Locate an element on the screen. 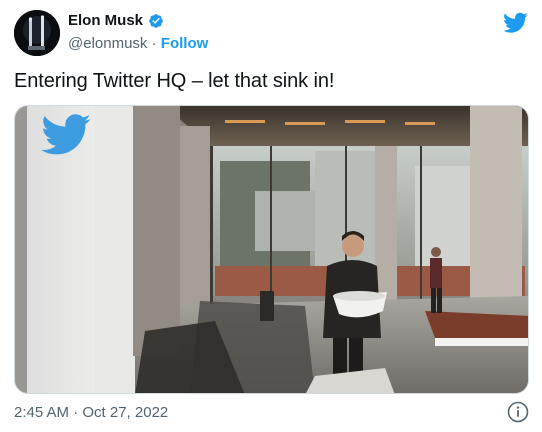 The width and height of the screenshot is (542, 432). author-name: Elon Musk is located at coordinates (105, 20).